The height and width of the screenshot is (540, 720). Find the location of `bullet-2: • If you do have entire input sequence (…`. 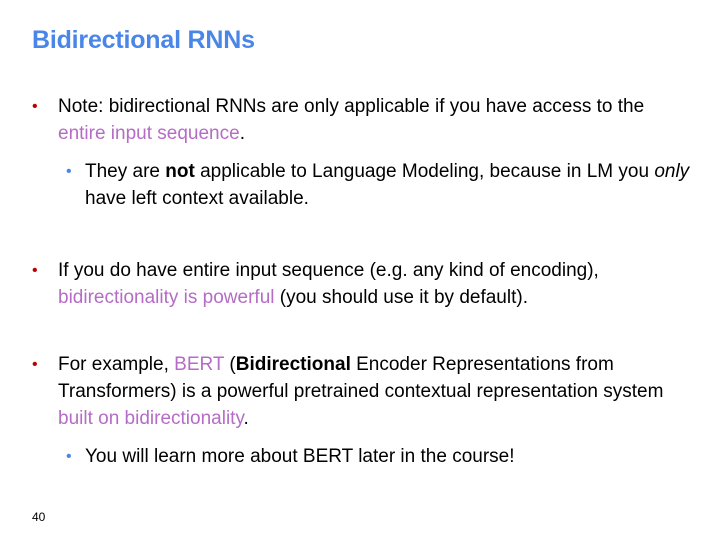

bullet-2: • If you do have entire input sequence (… is located at coordinates (362, 284).